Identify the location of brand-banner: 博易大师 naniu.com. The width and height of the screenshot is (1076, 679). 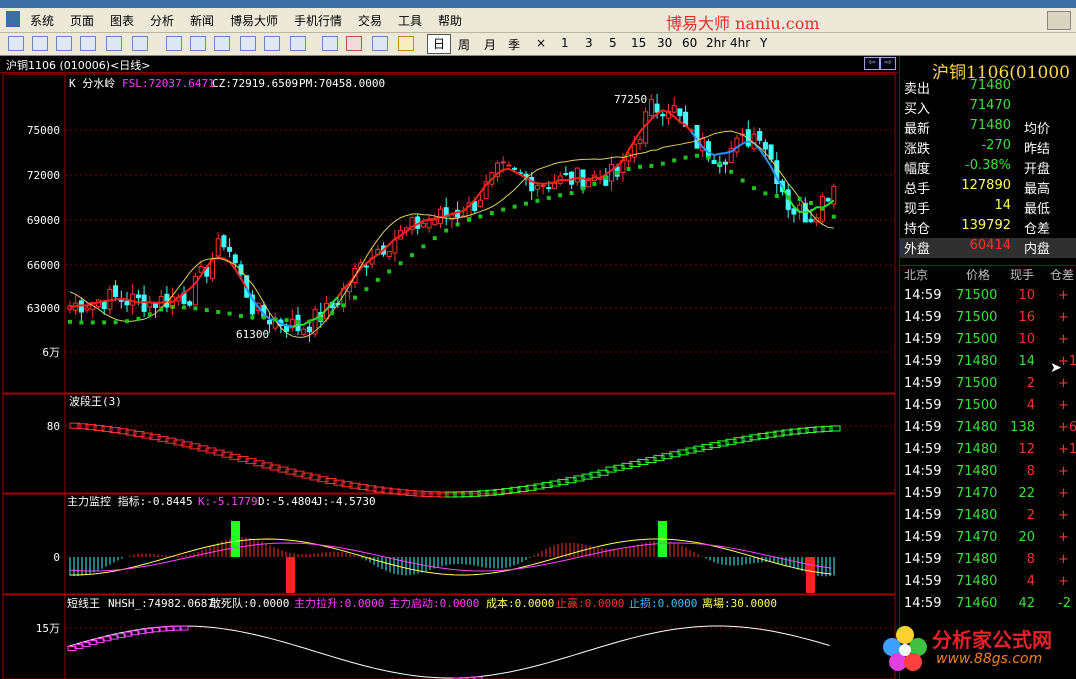
(743, 23).